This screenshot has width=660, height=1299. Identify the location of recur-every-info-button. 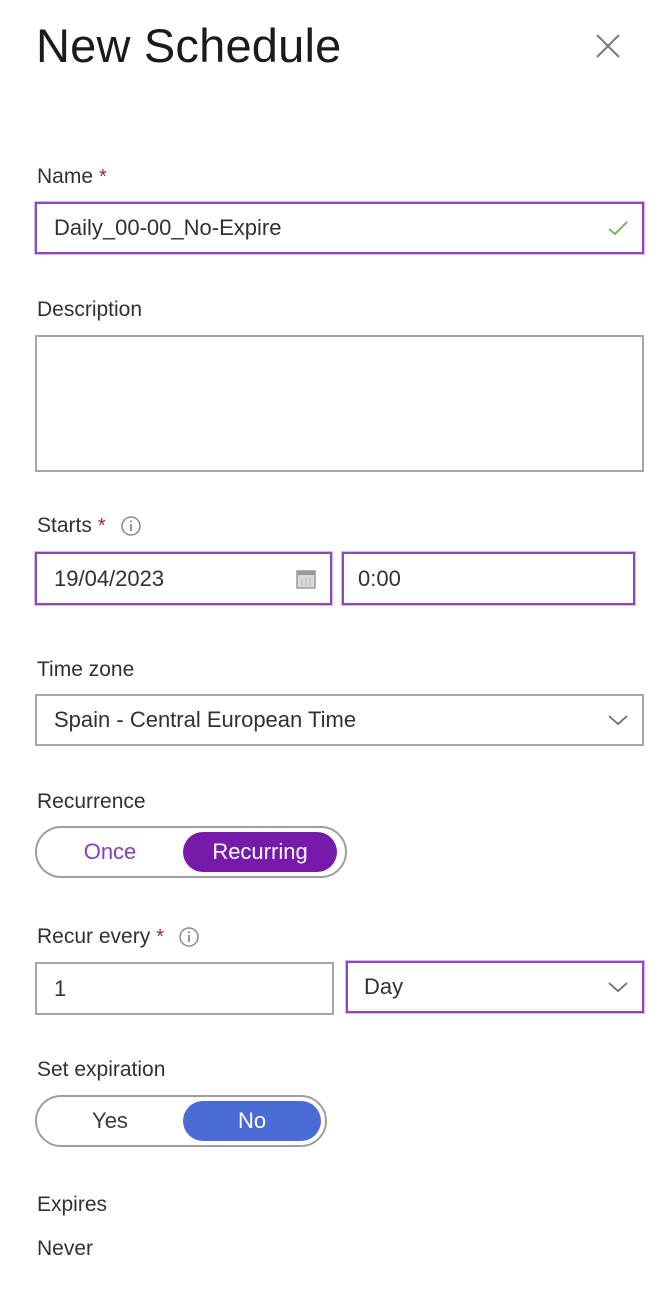
(189, 937).